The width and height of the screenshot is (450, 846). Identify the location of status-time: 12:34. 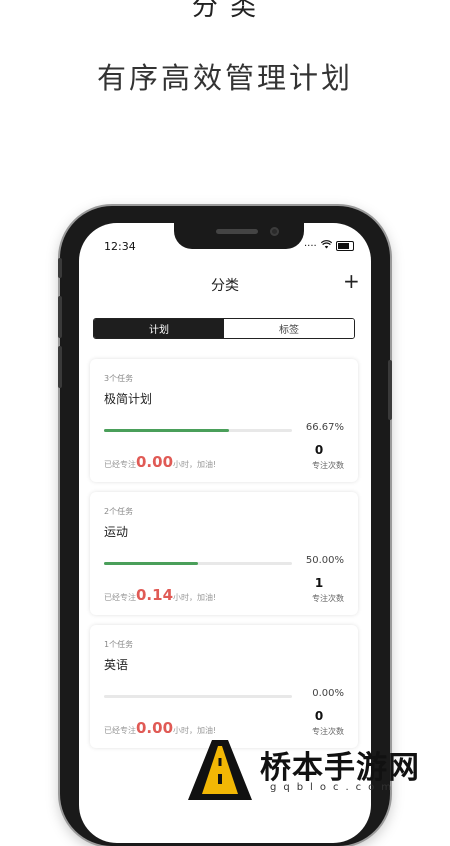
(120, 246).